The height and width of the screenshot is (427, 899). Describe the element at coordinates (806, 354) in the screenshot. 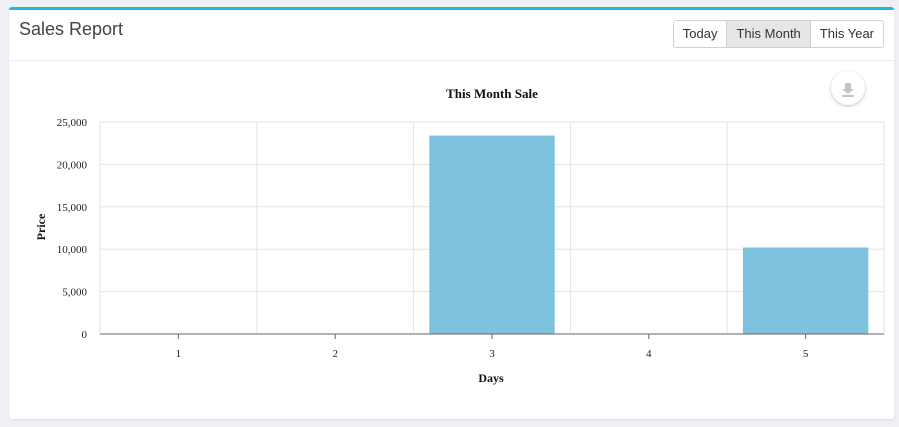

I see `x-tick-label: 5` at that location.